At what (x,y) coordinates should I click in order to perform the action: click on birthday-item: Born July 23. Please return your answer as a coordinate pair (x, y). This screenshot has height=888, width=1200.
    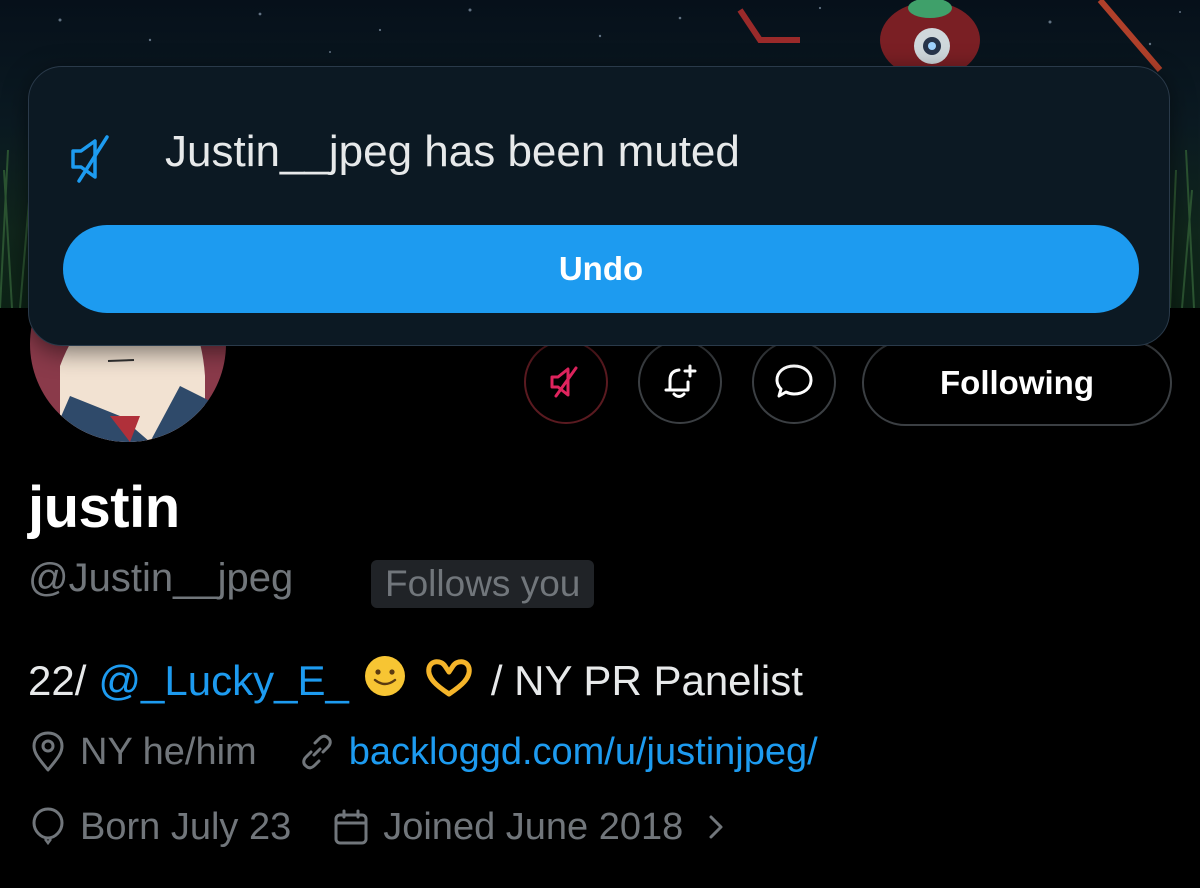
    Looking at the image, I should click on (159, 827).